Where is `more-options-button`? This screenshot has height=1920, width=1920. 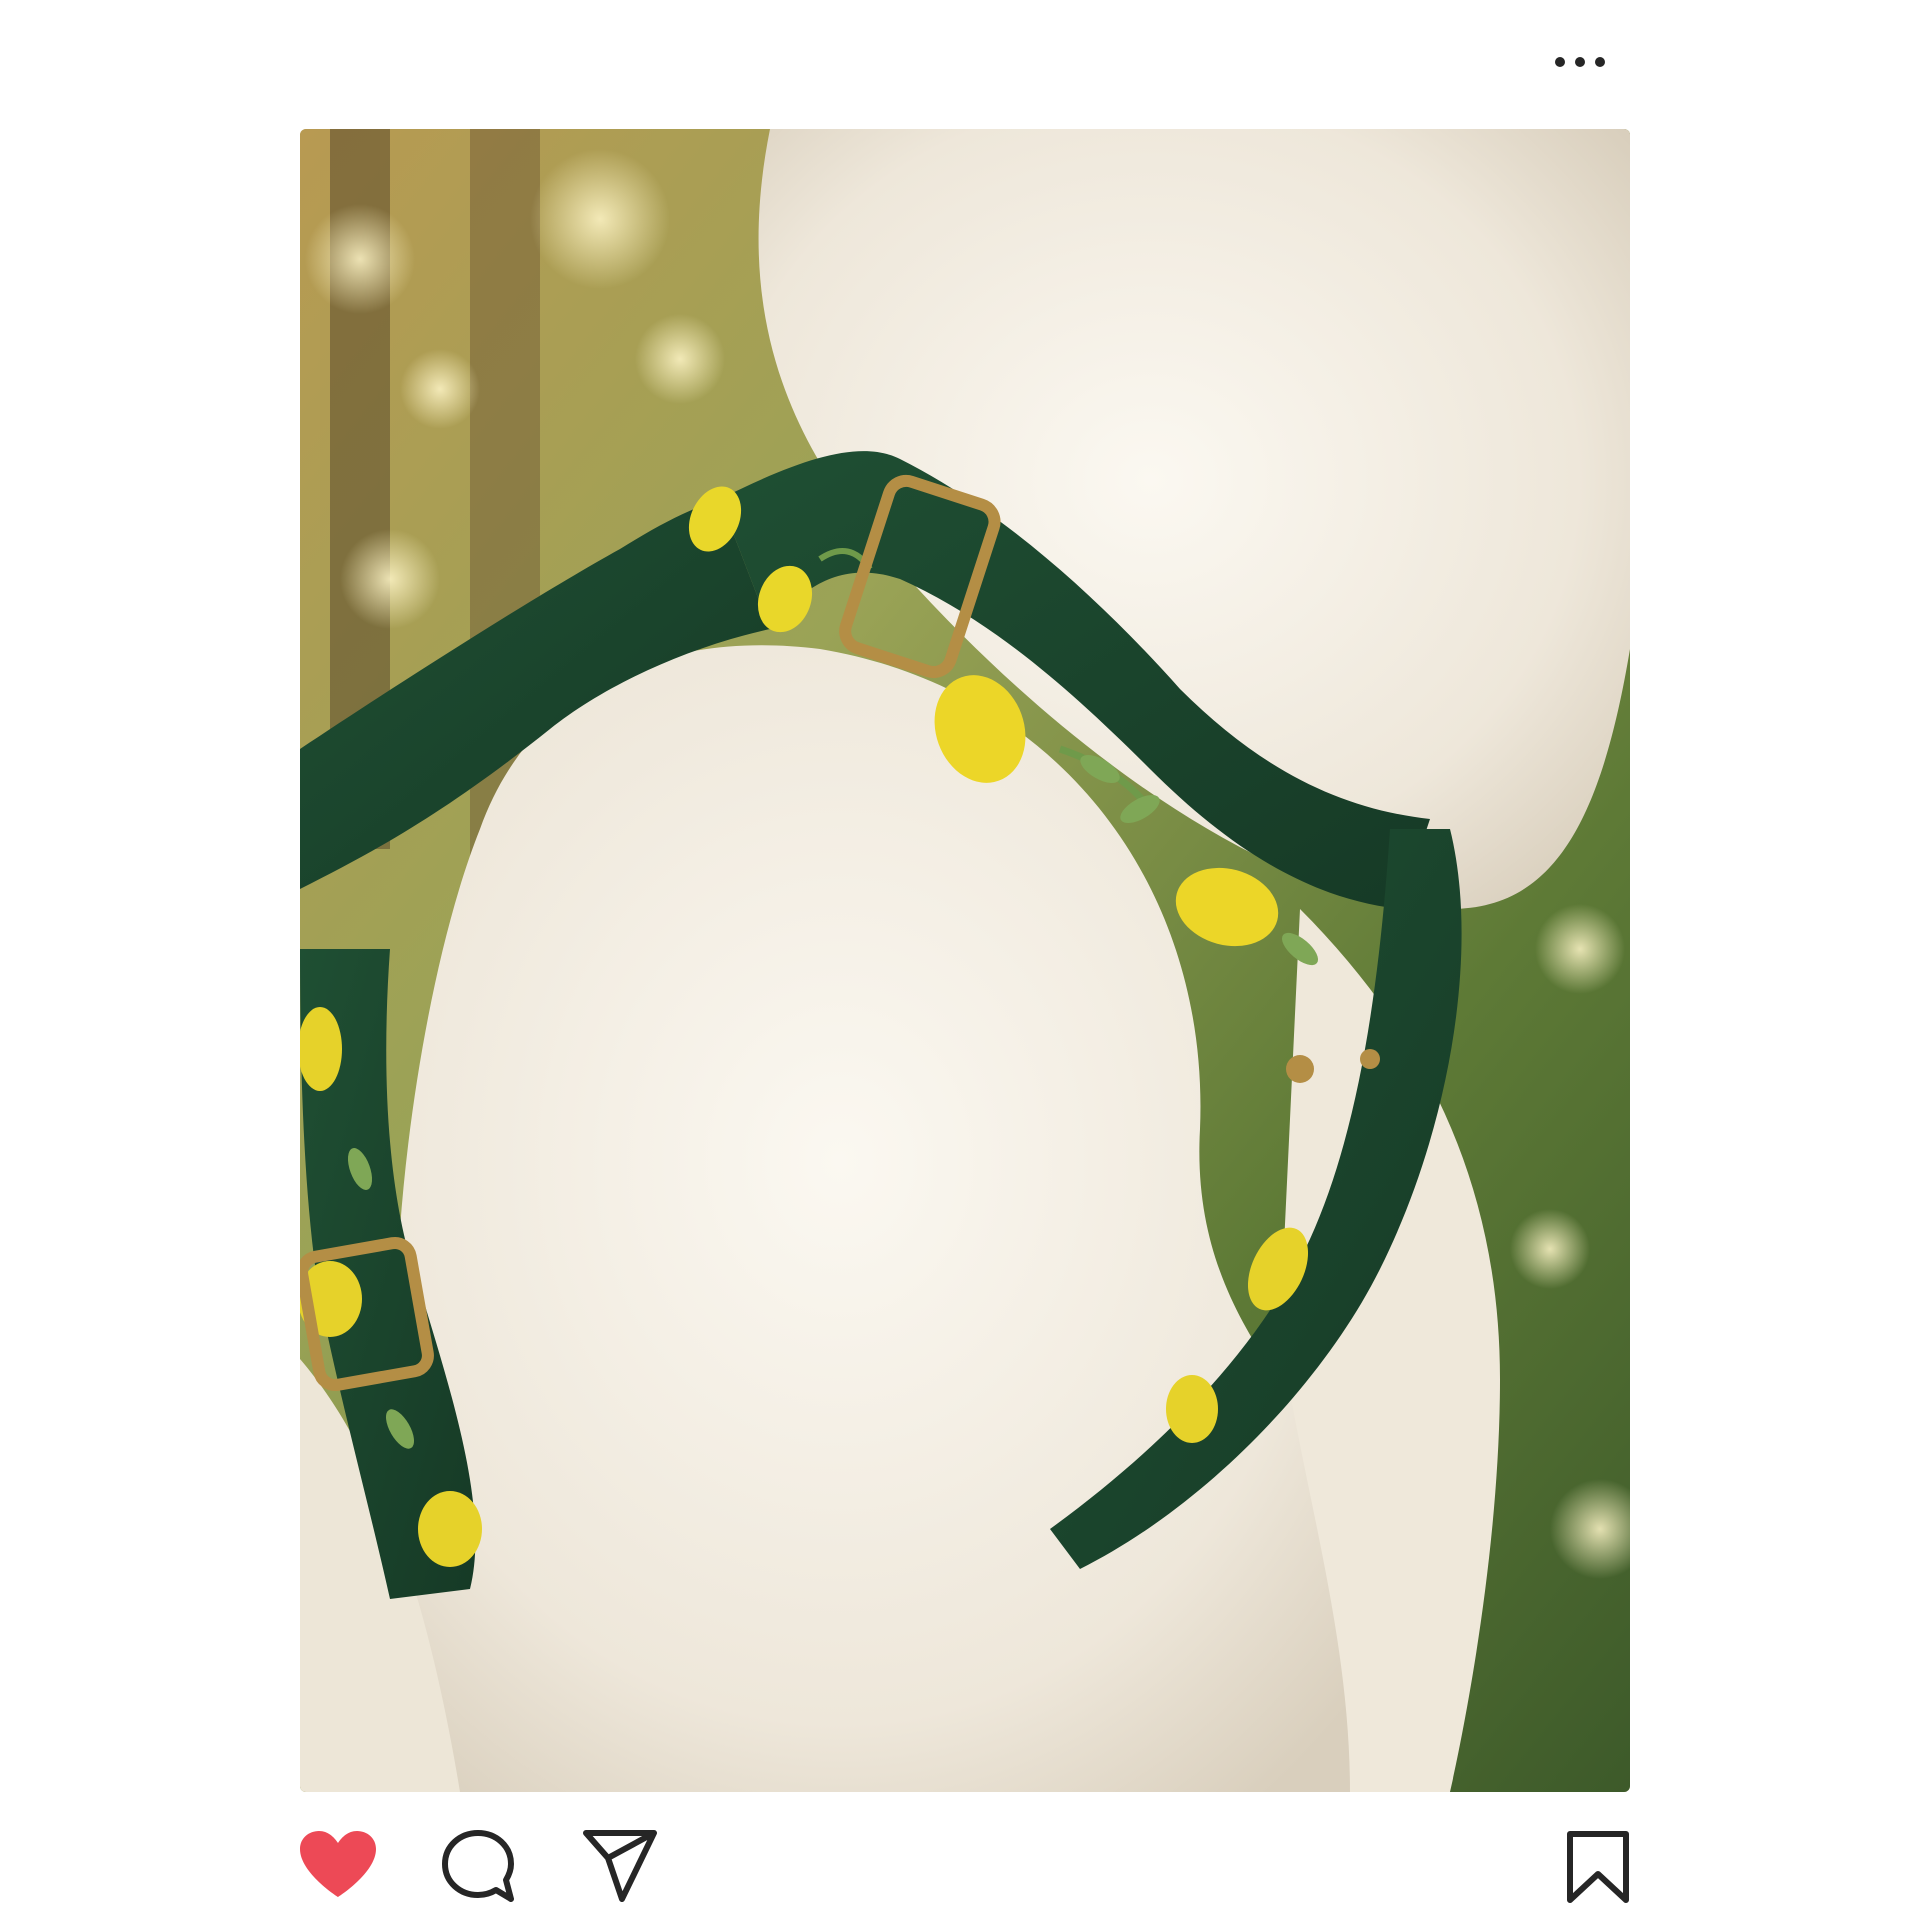 more-options-button is located at coordinates (1580, 62).